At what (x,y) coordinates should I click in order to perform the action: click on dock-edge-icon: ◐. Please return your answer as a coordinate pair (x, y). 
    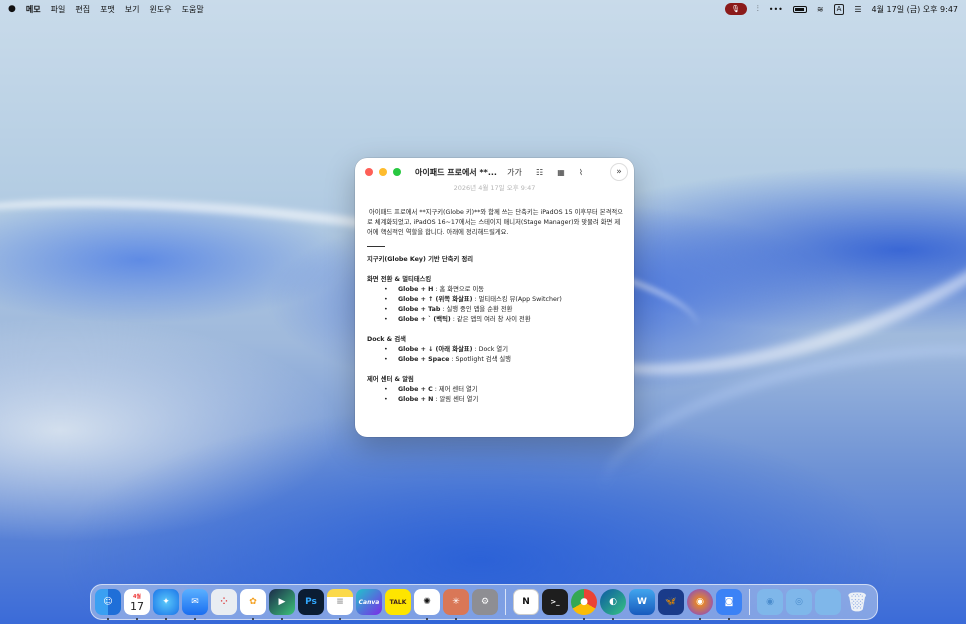
    Looking at the image, I should click on (613, 604).